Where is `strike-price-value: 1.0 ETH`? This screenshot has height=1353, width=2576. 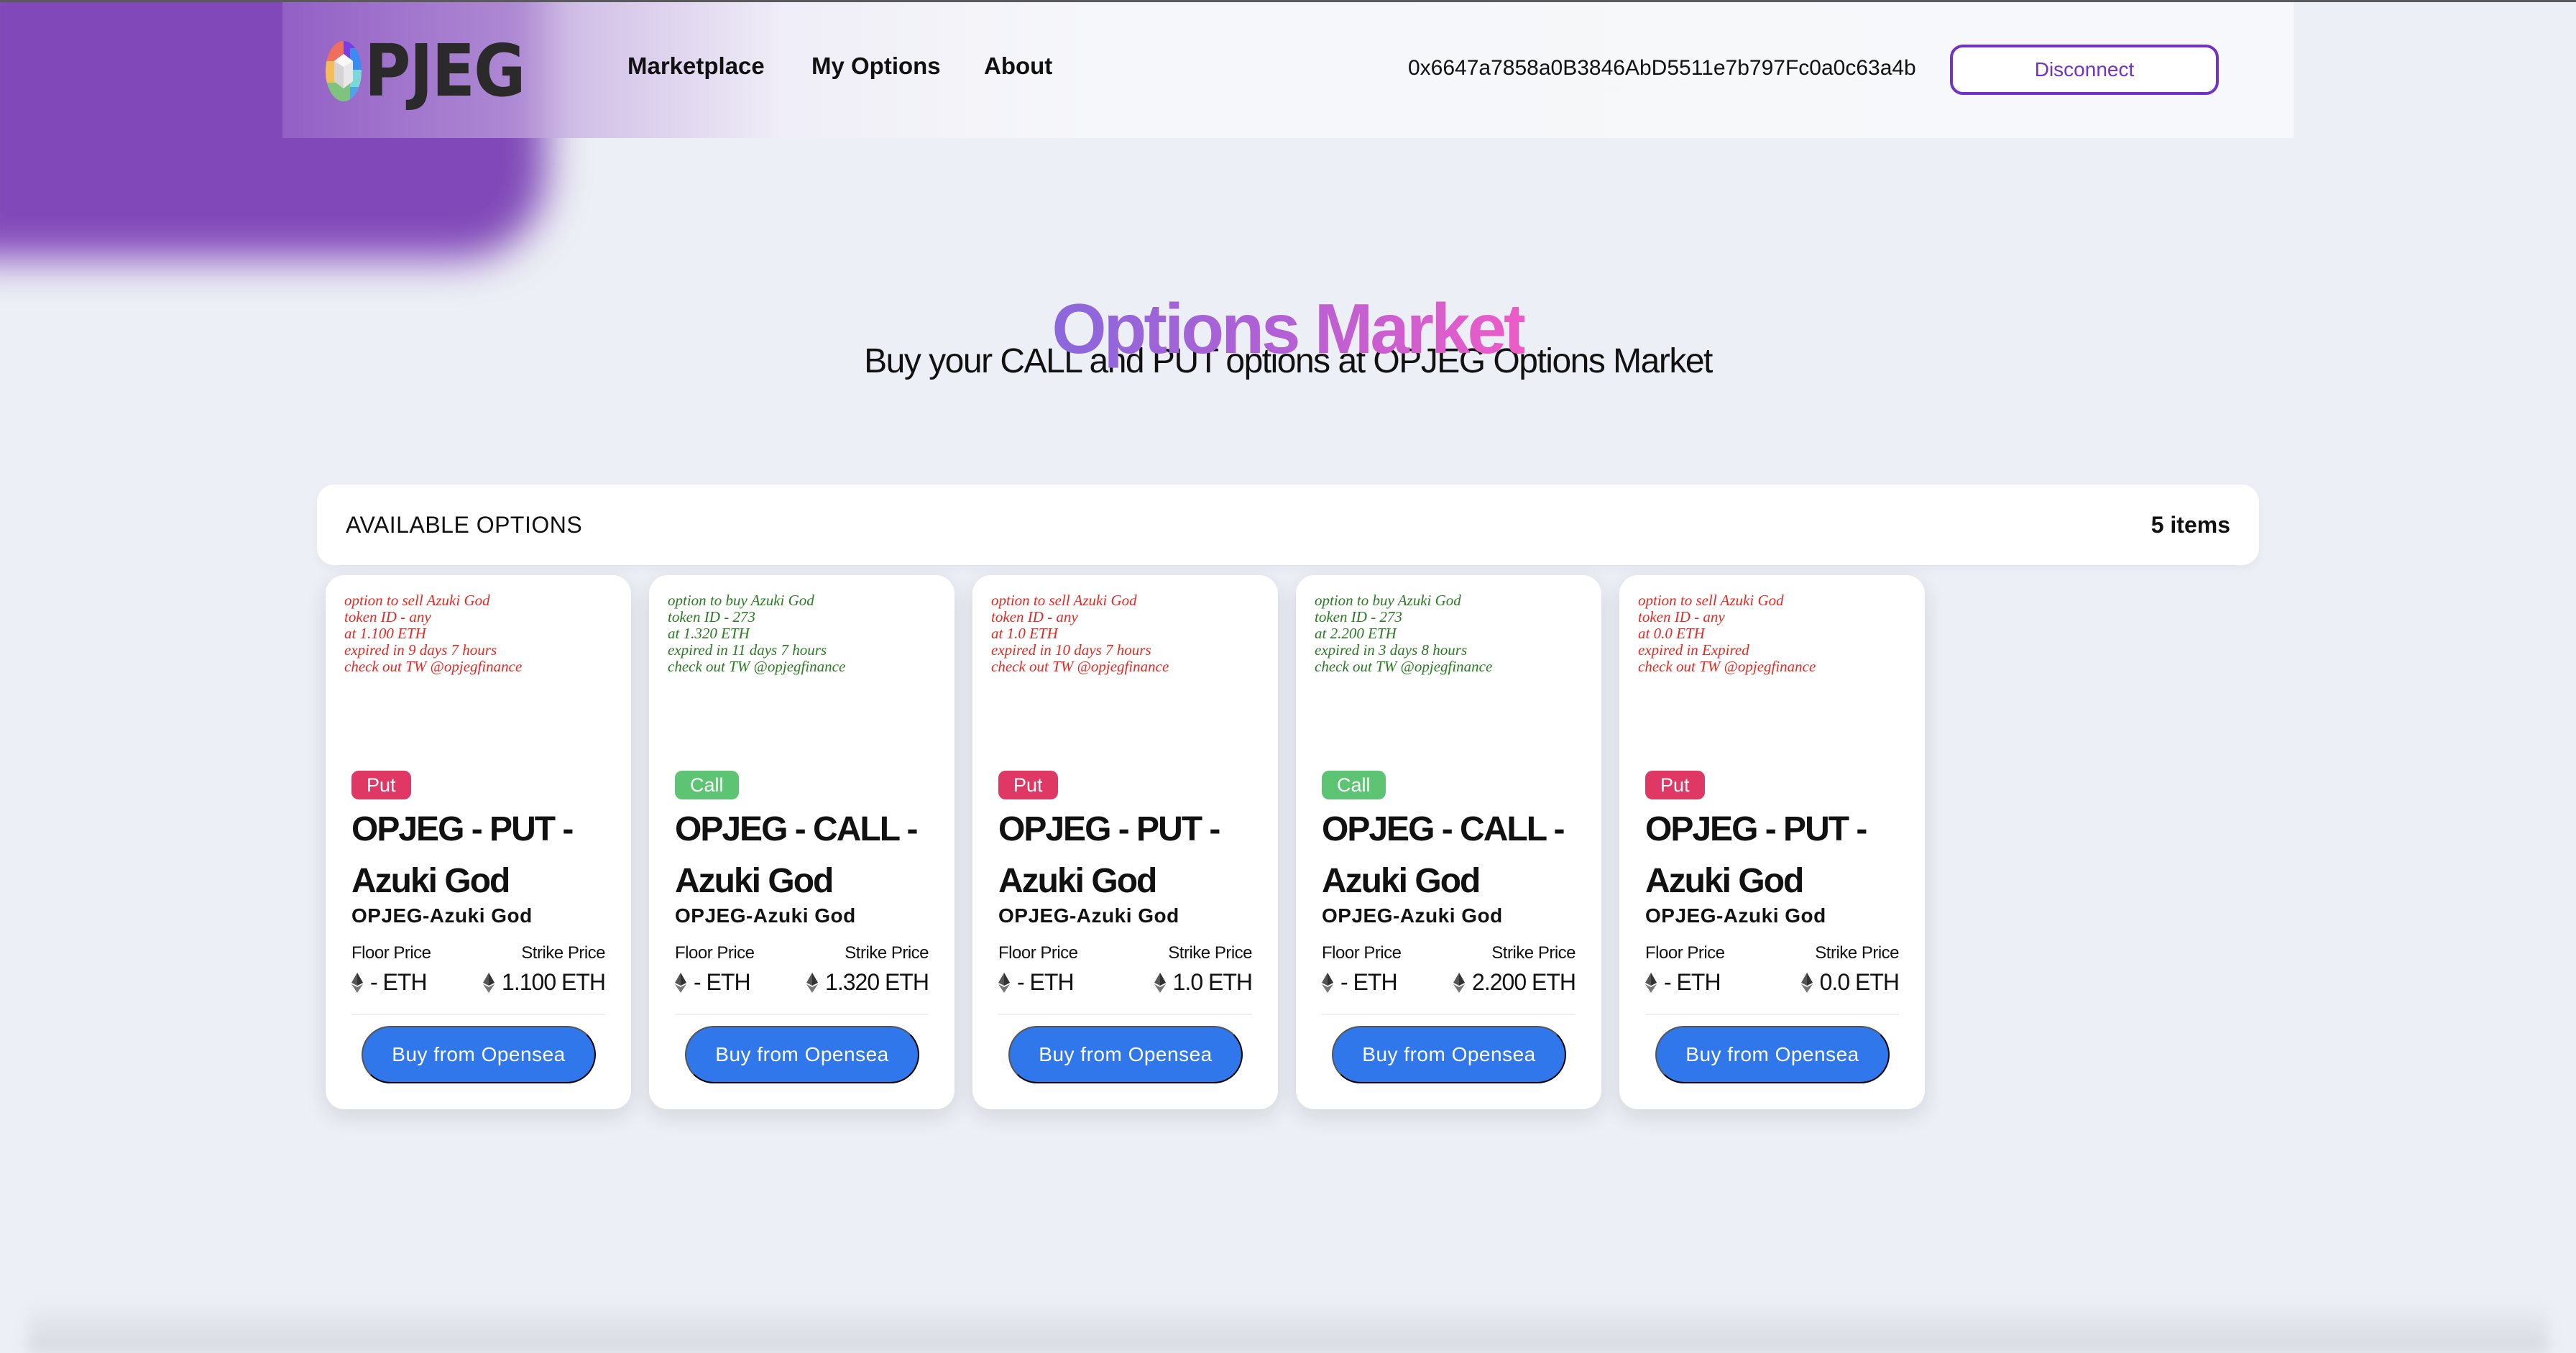
strike-price-value: 1.0 ETH is located at coordinates (1203, 982).